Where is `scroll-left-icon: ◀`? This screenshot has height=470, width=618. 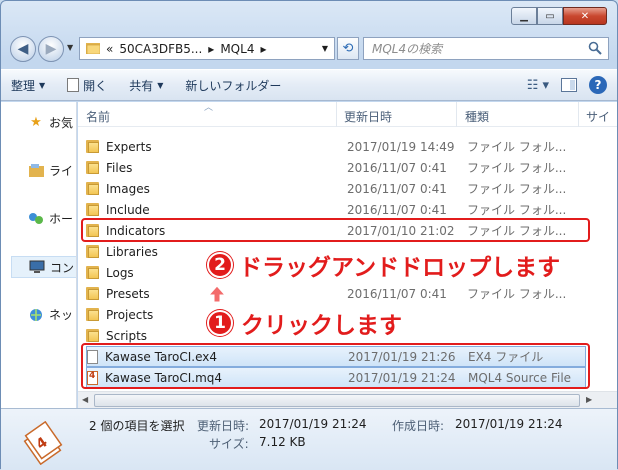 scroll-left-icon: ◀ is located at coordinates (85, 399).